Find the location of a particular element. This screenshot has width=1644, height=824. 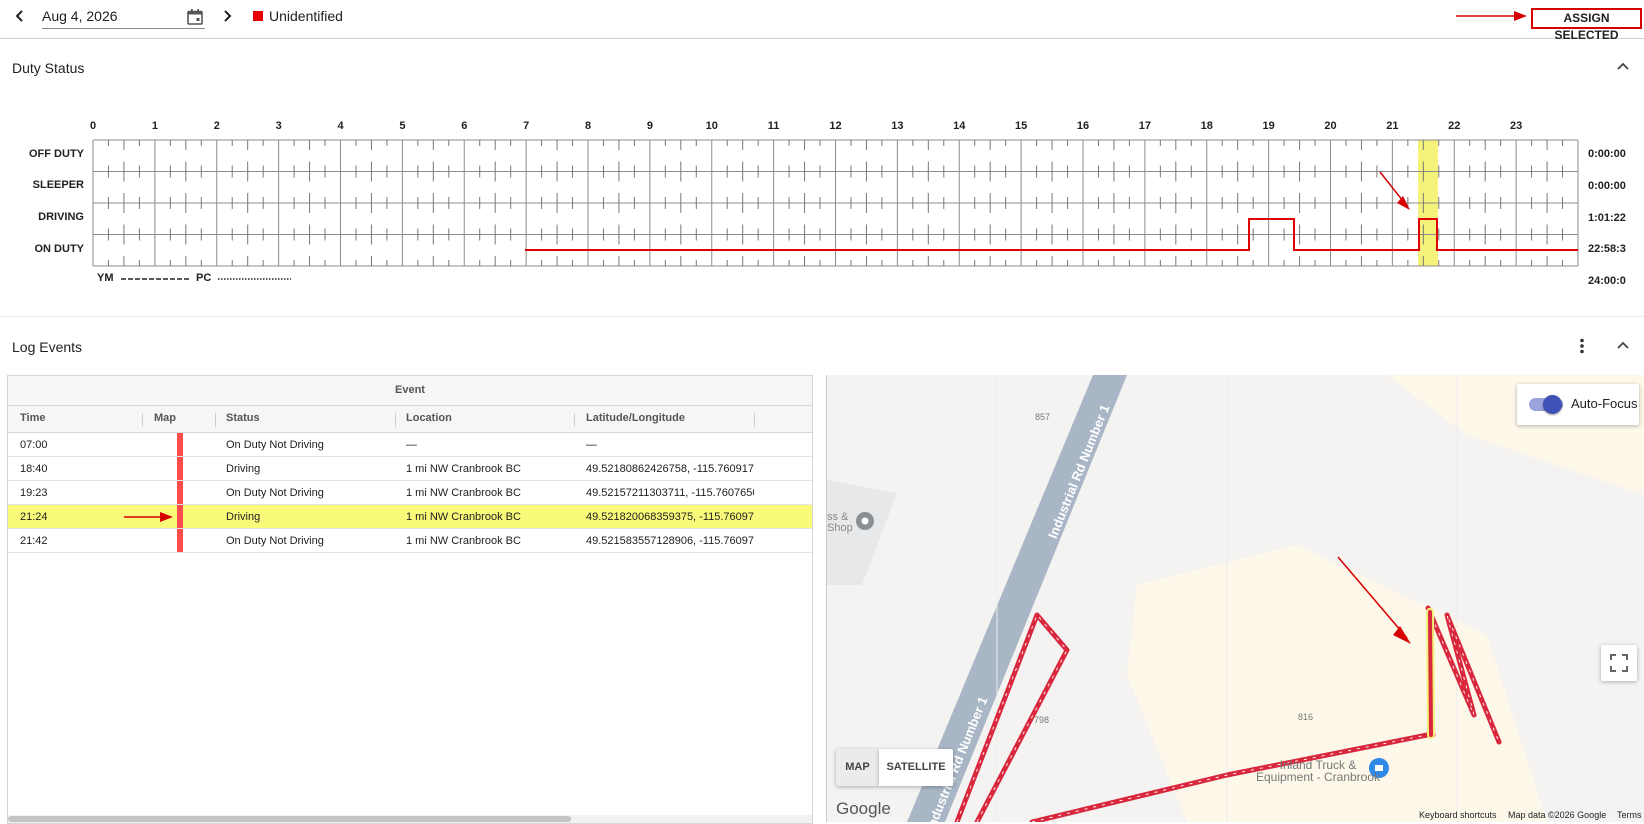

col-map: Map is located at coordinates (165, 418).